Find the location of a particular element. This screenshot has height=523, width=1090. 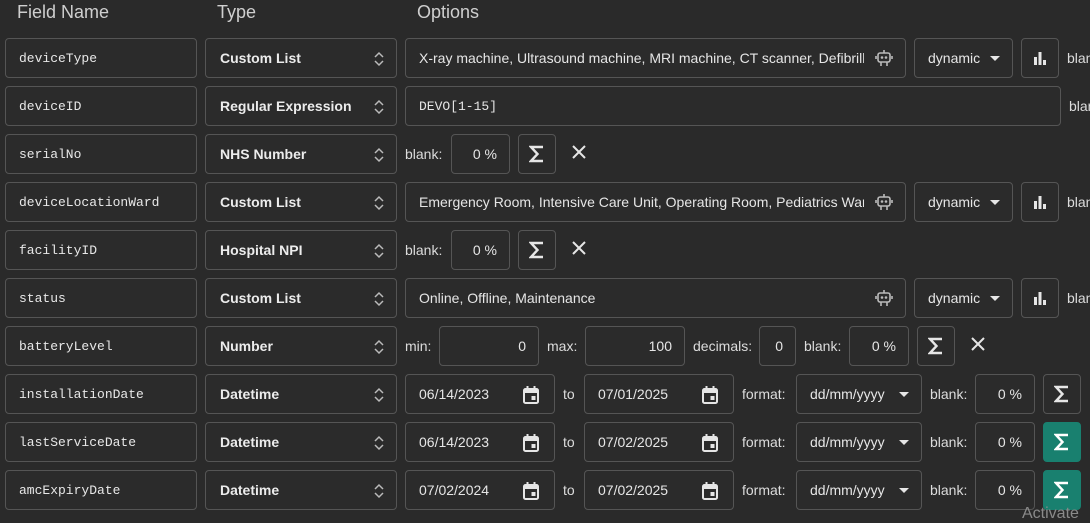

min-input: 0 is located at coordinates (489, 346).